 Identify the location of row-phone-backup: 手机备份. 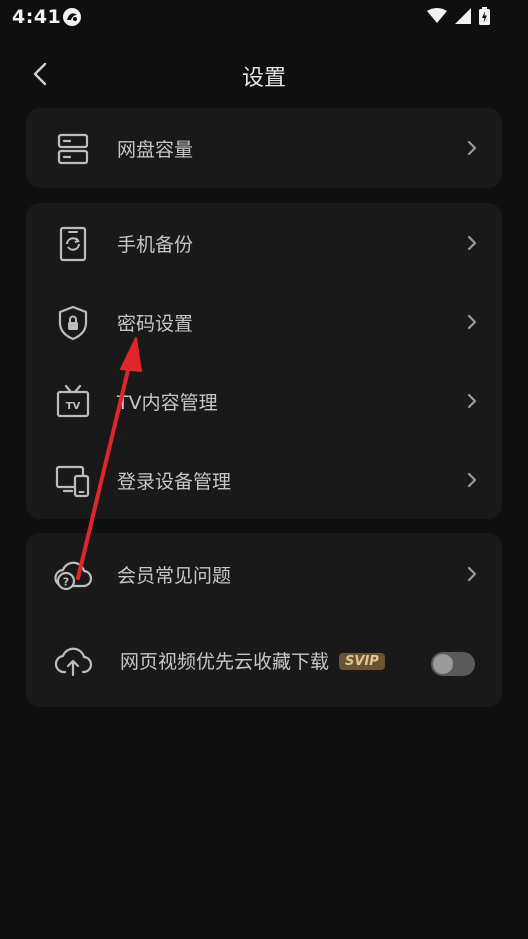
(264, 243).